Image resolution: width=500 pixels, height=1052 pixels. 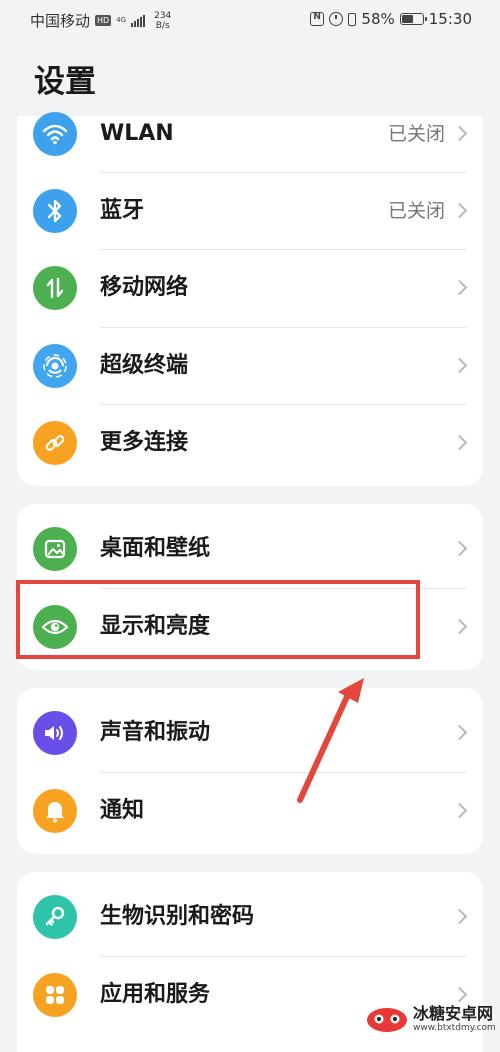 I want to click on watermark-url: www.btxtdmy.com, so click(x=454, y=1027).